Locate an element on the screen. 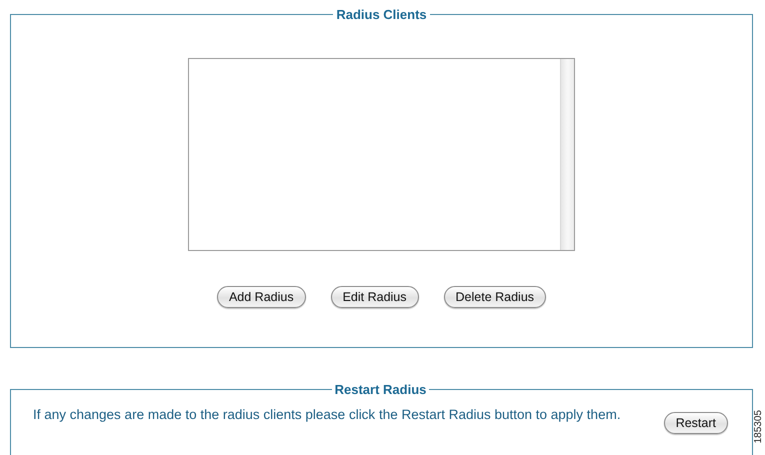 Image resolution: width=765 pixels, height=455 pixels. radius-button: Add Radius is located at coordinates (261, 297).